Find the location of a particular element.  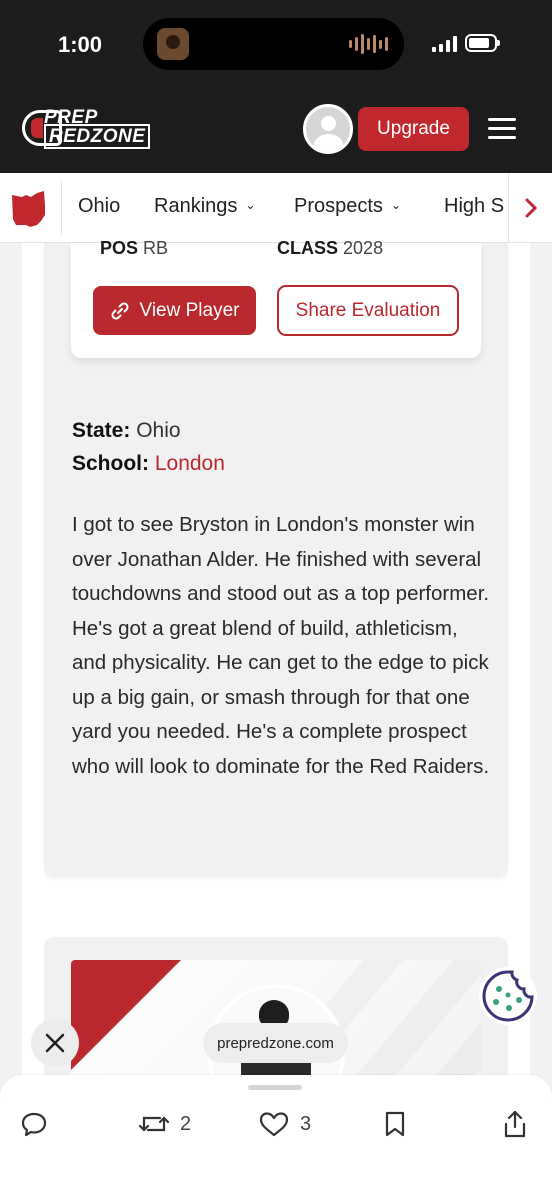

reply-icon is located at coordinates (34, 1124).